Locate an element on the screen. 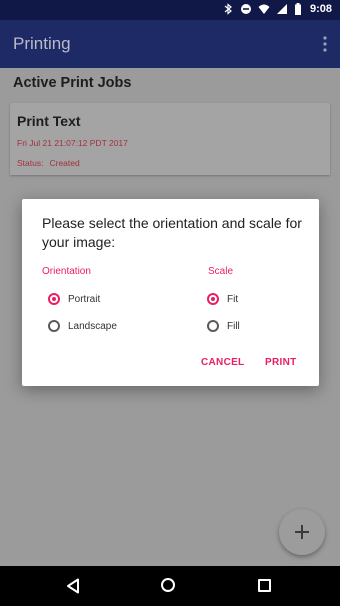  home-icon is located at coordinates (168, 585).